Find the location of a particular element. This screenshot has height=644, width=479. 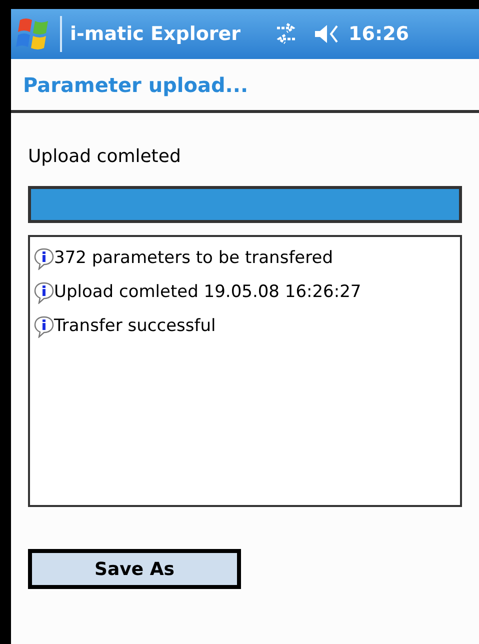

save-as-button: Save As is located at coordinates (134, 569).